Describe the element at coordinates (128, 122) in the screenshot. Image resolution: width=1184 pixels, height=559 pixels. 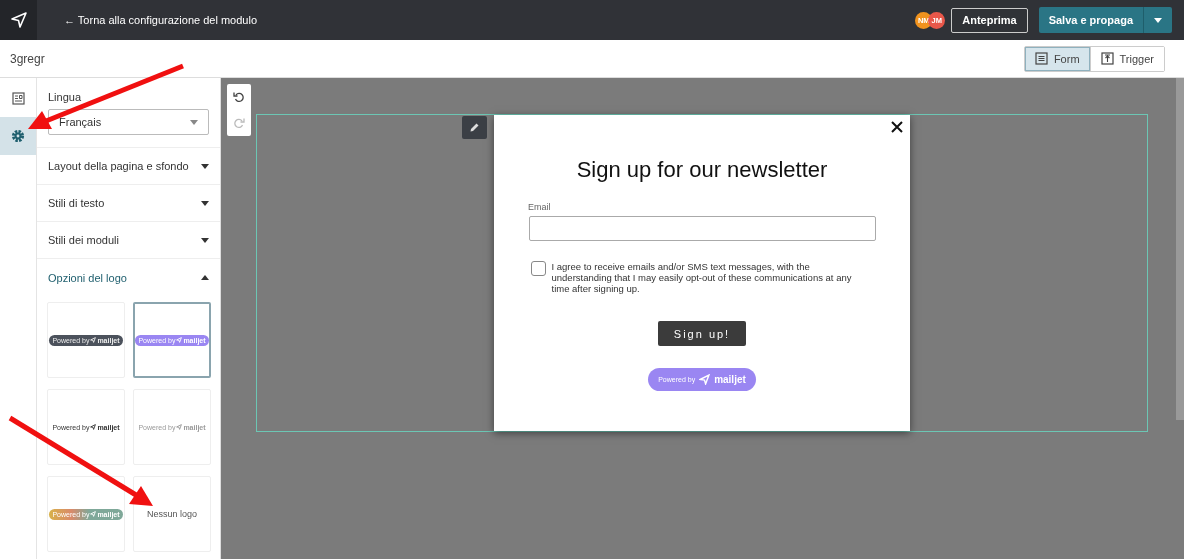
I see `language-select: Français` at that location.